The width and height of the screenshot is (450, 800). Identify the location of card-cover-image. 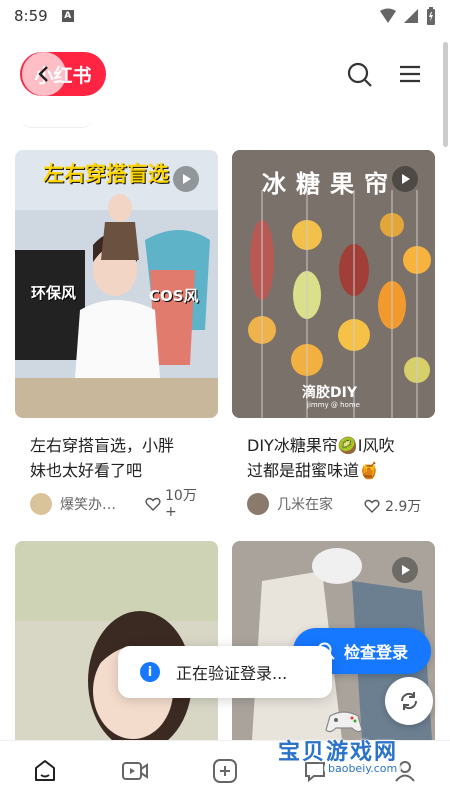
(116, 640).